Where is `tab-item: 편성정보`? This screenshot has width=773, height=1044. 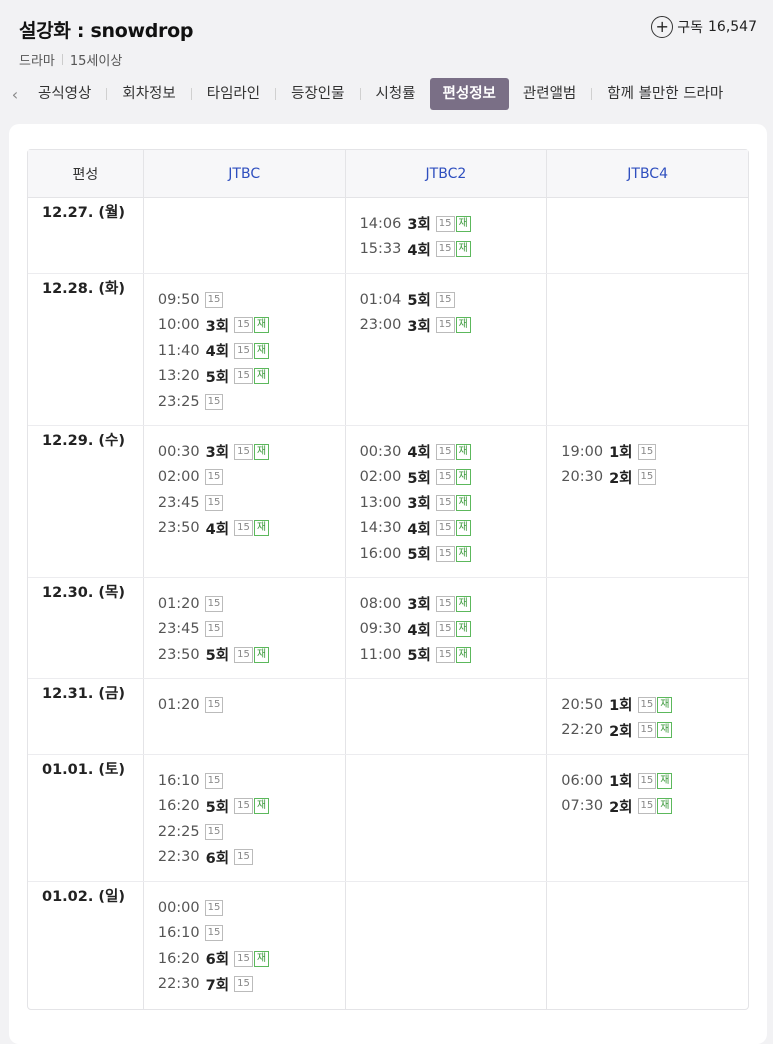
tab-item: 편성정보 is located at coordinates (469, 94).